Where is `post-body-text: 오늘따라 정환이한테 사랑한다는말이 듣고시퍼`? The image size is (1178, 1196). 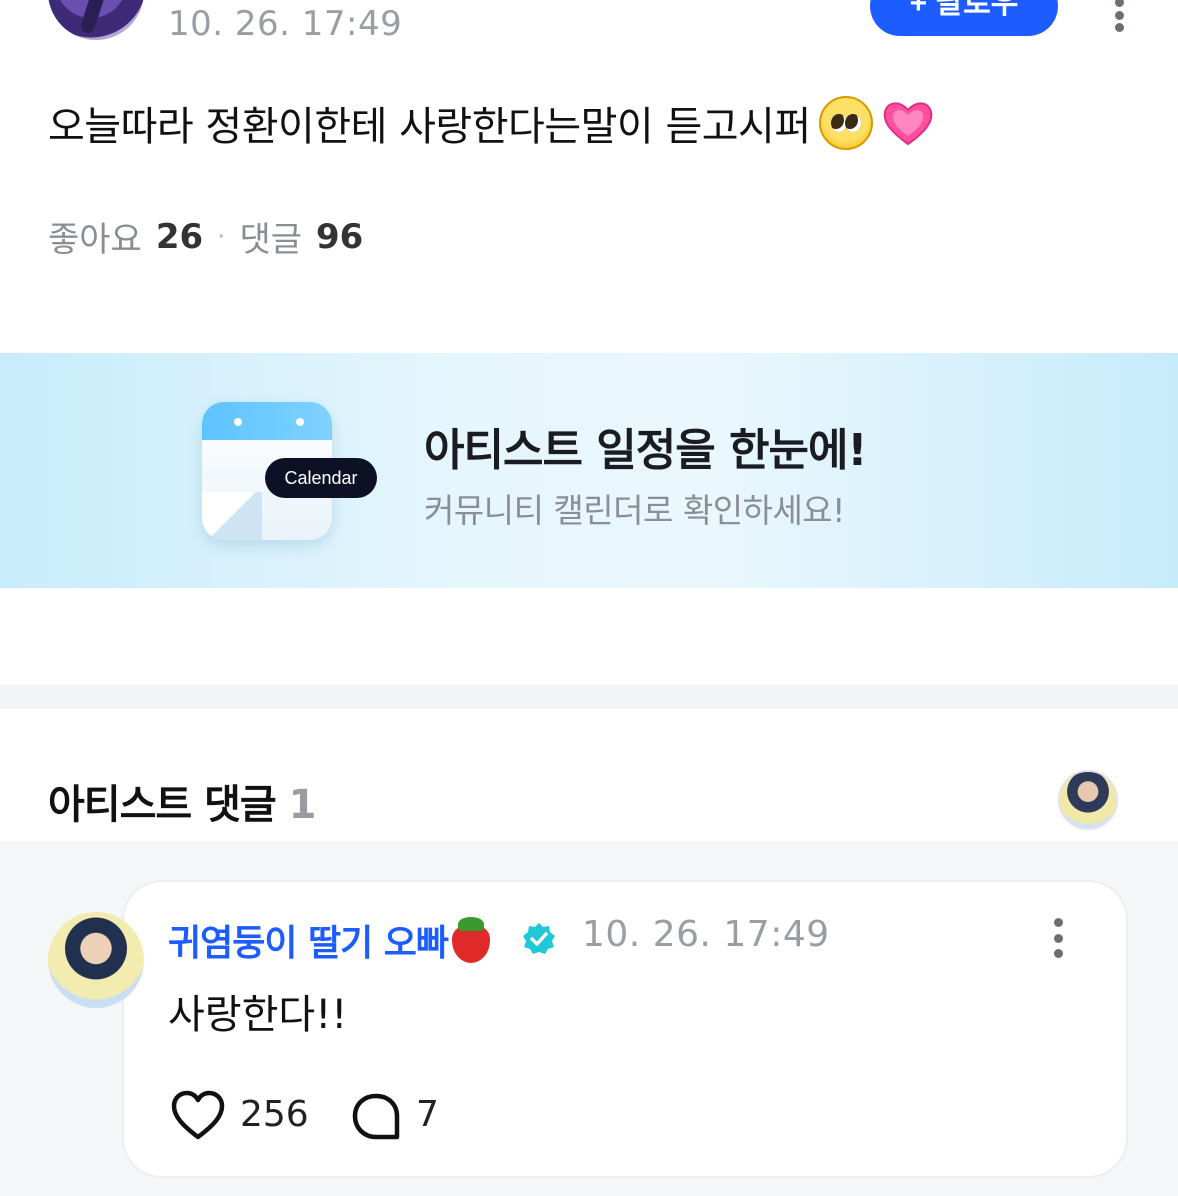 post-body-text: 오늘따라 정환이한테 사랑한다는말이 듣고시퍼 is located at coordinates (429, 127).